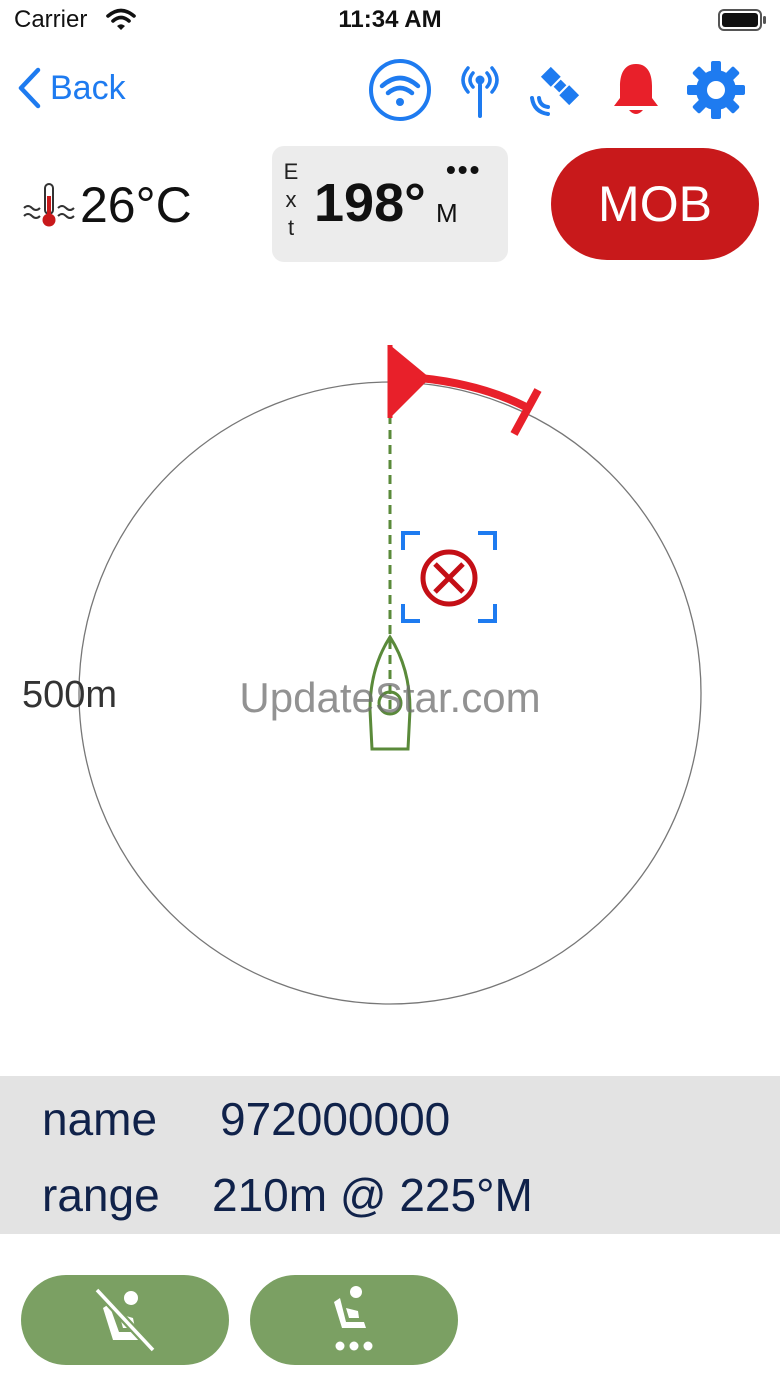 This screenshot has width=780, height=1387. Describe the element at coordinates (390, 1155) in the screenshot. I see `target-info-panel: name 972000000 range 210m @ 225°M` at that location.